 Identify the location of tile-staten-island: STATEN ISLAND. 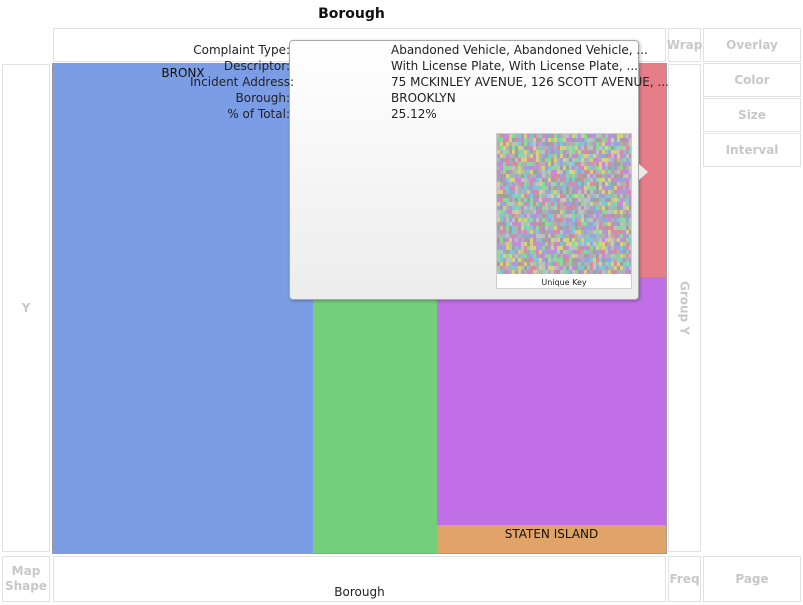
(551, 539).